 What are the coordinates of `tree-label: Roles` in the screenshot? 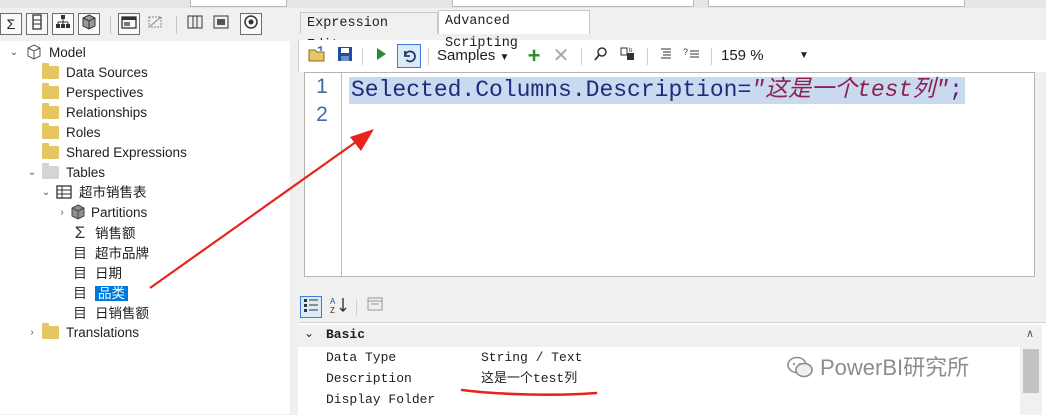 It's located at (83, 132).